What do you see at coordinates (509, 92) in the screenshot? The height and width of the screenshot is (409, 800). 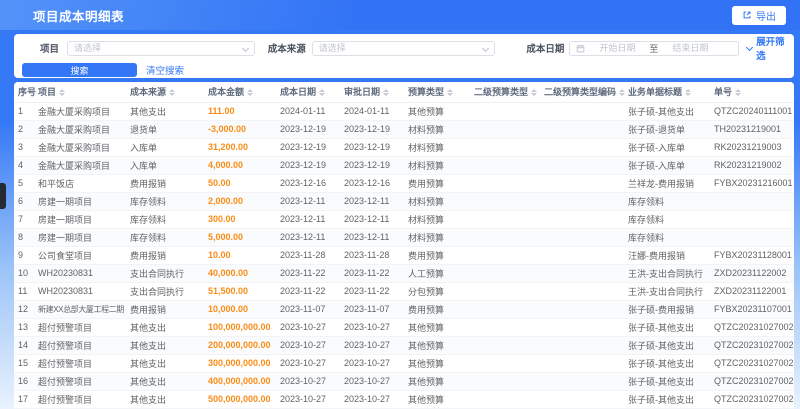 I see `col-header-budget-type-l2: 二级预算类型` at bounding box center [509, 92].